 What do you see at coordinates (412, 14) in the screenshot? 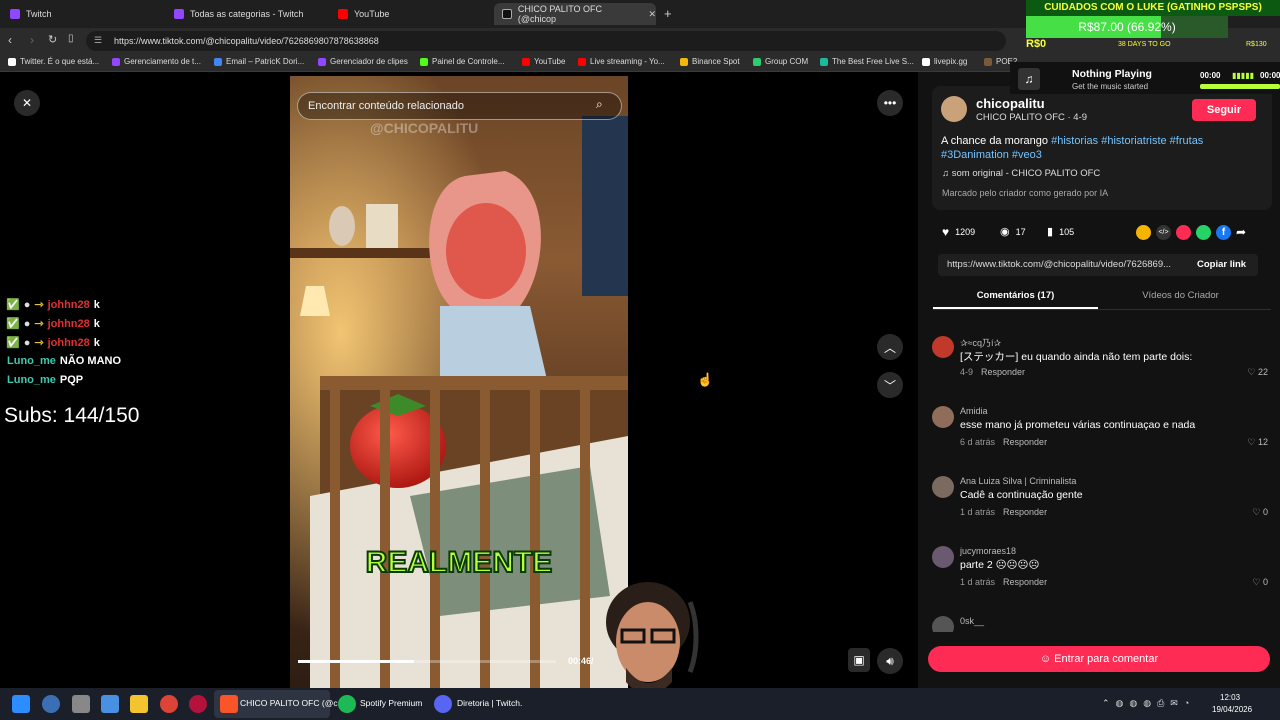
I see `tab-youtube: YouTube` at bounding box center [412, 14].